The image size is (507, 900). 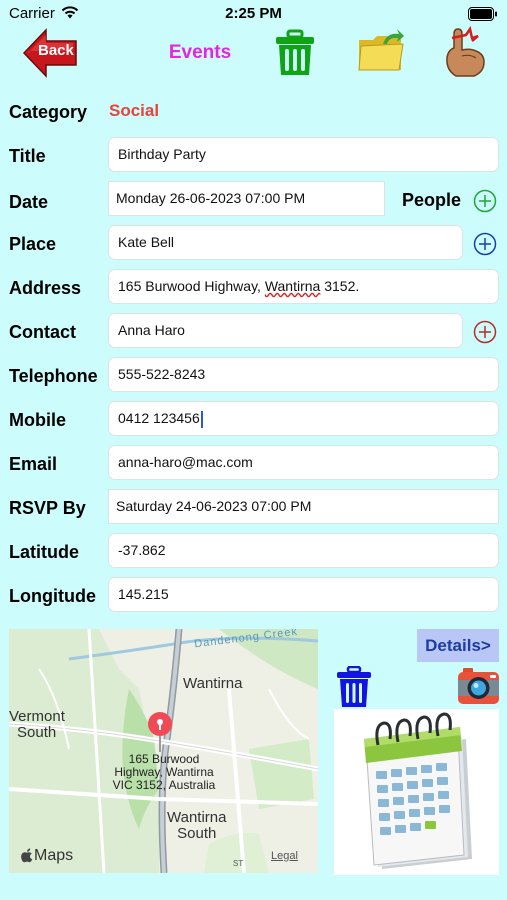 What do you see at coordinates (284, 856) in the screenshot?
I see `map-legal-link: Legal` at bounding box center [284, 856].